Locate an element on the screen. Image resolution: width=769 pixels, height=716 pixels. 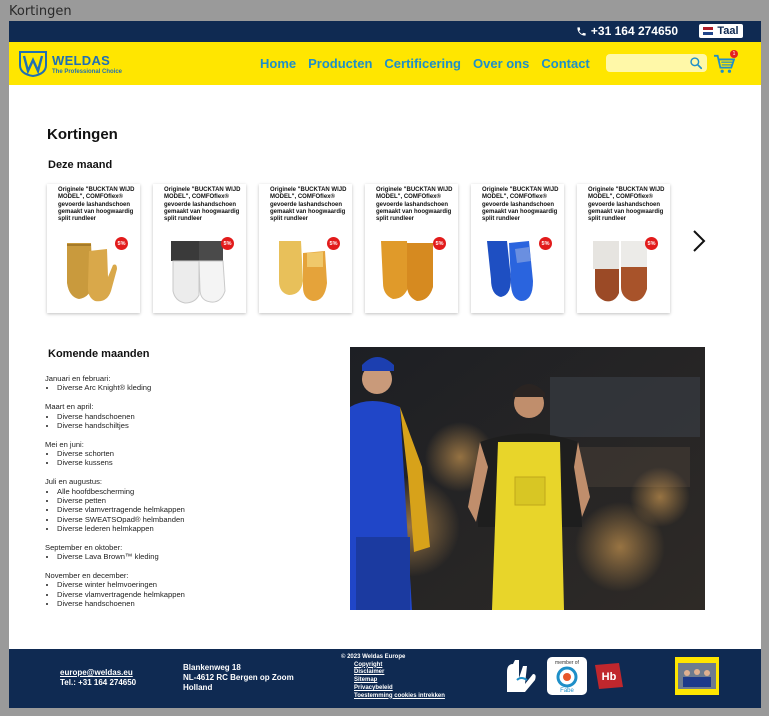
search-box is located at coordinates (656, 64).